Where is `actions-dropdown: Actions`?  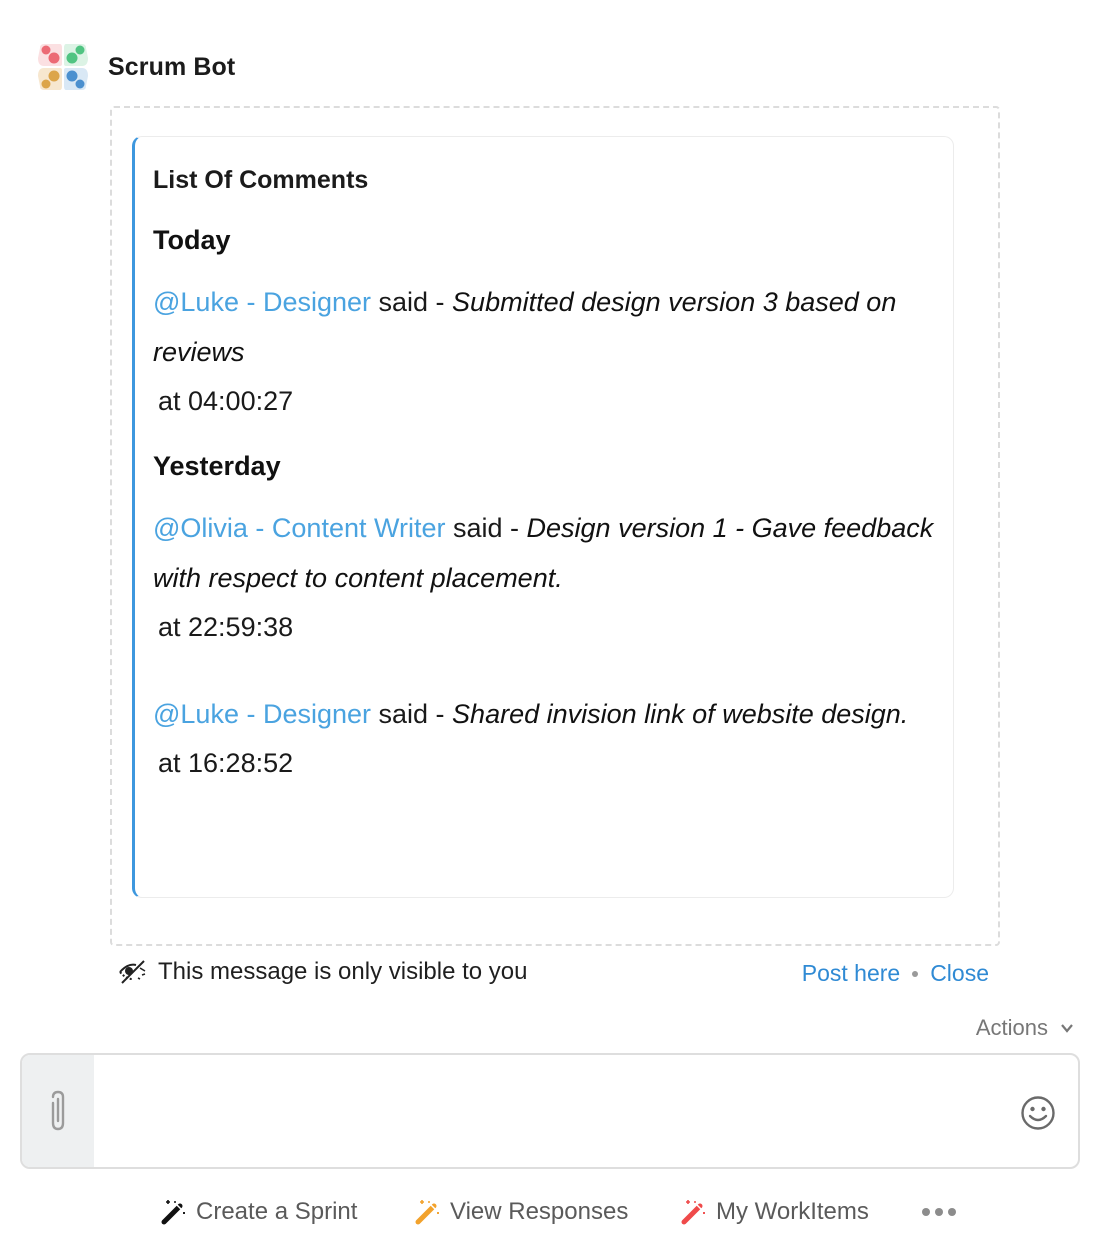
actions-dropdown: Actions is located at coordinates (1025, 1028).